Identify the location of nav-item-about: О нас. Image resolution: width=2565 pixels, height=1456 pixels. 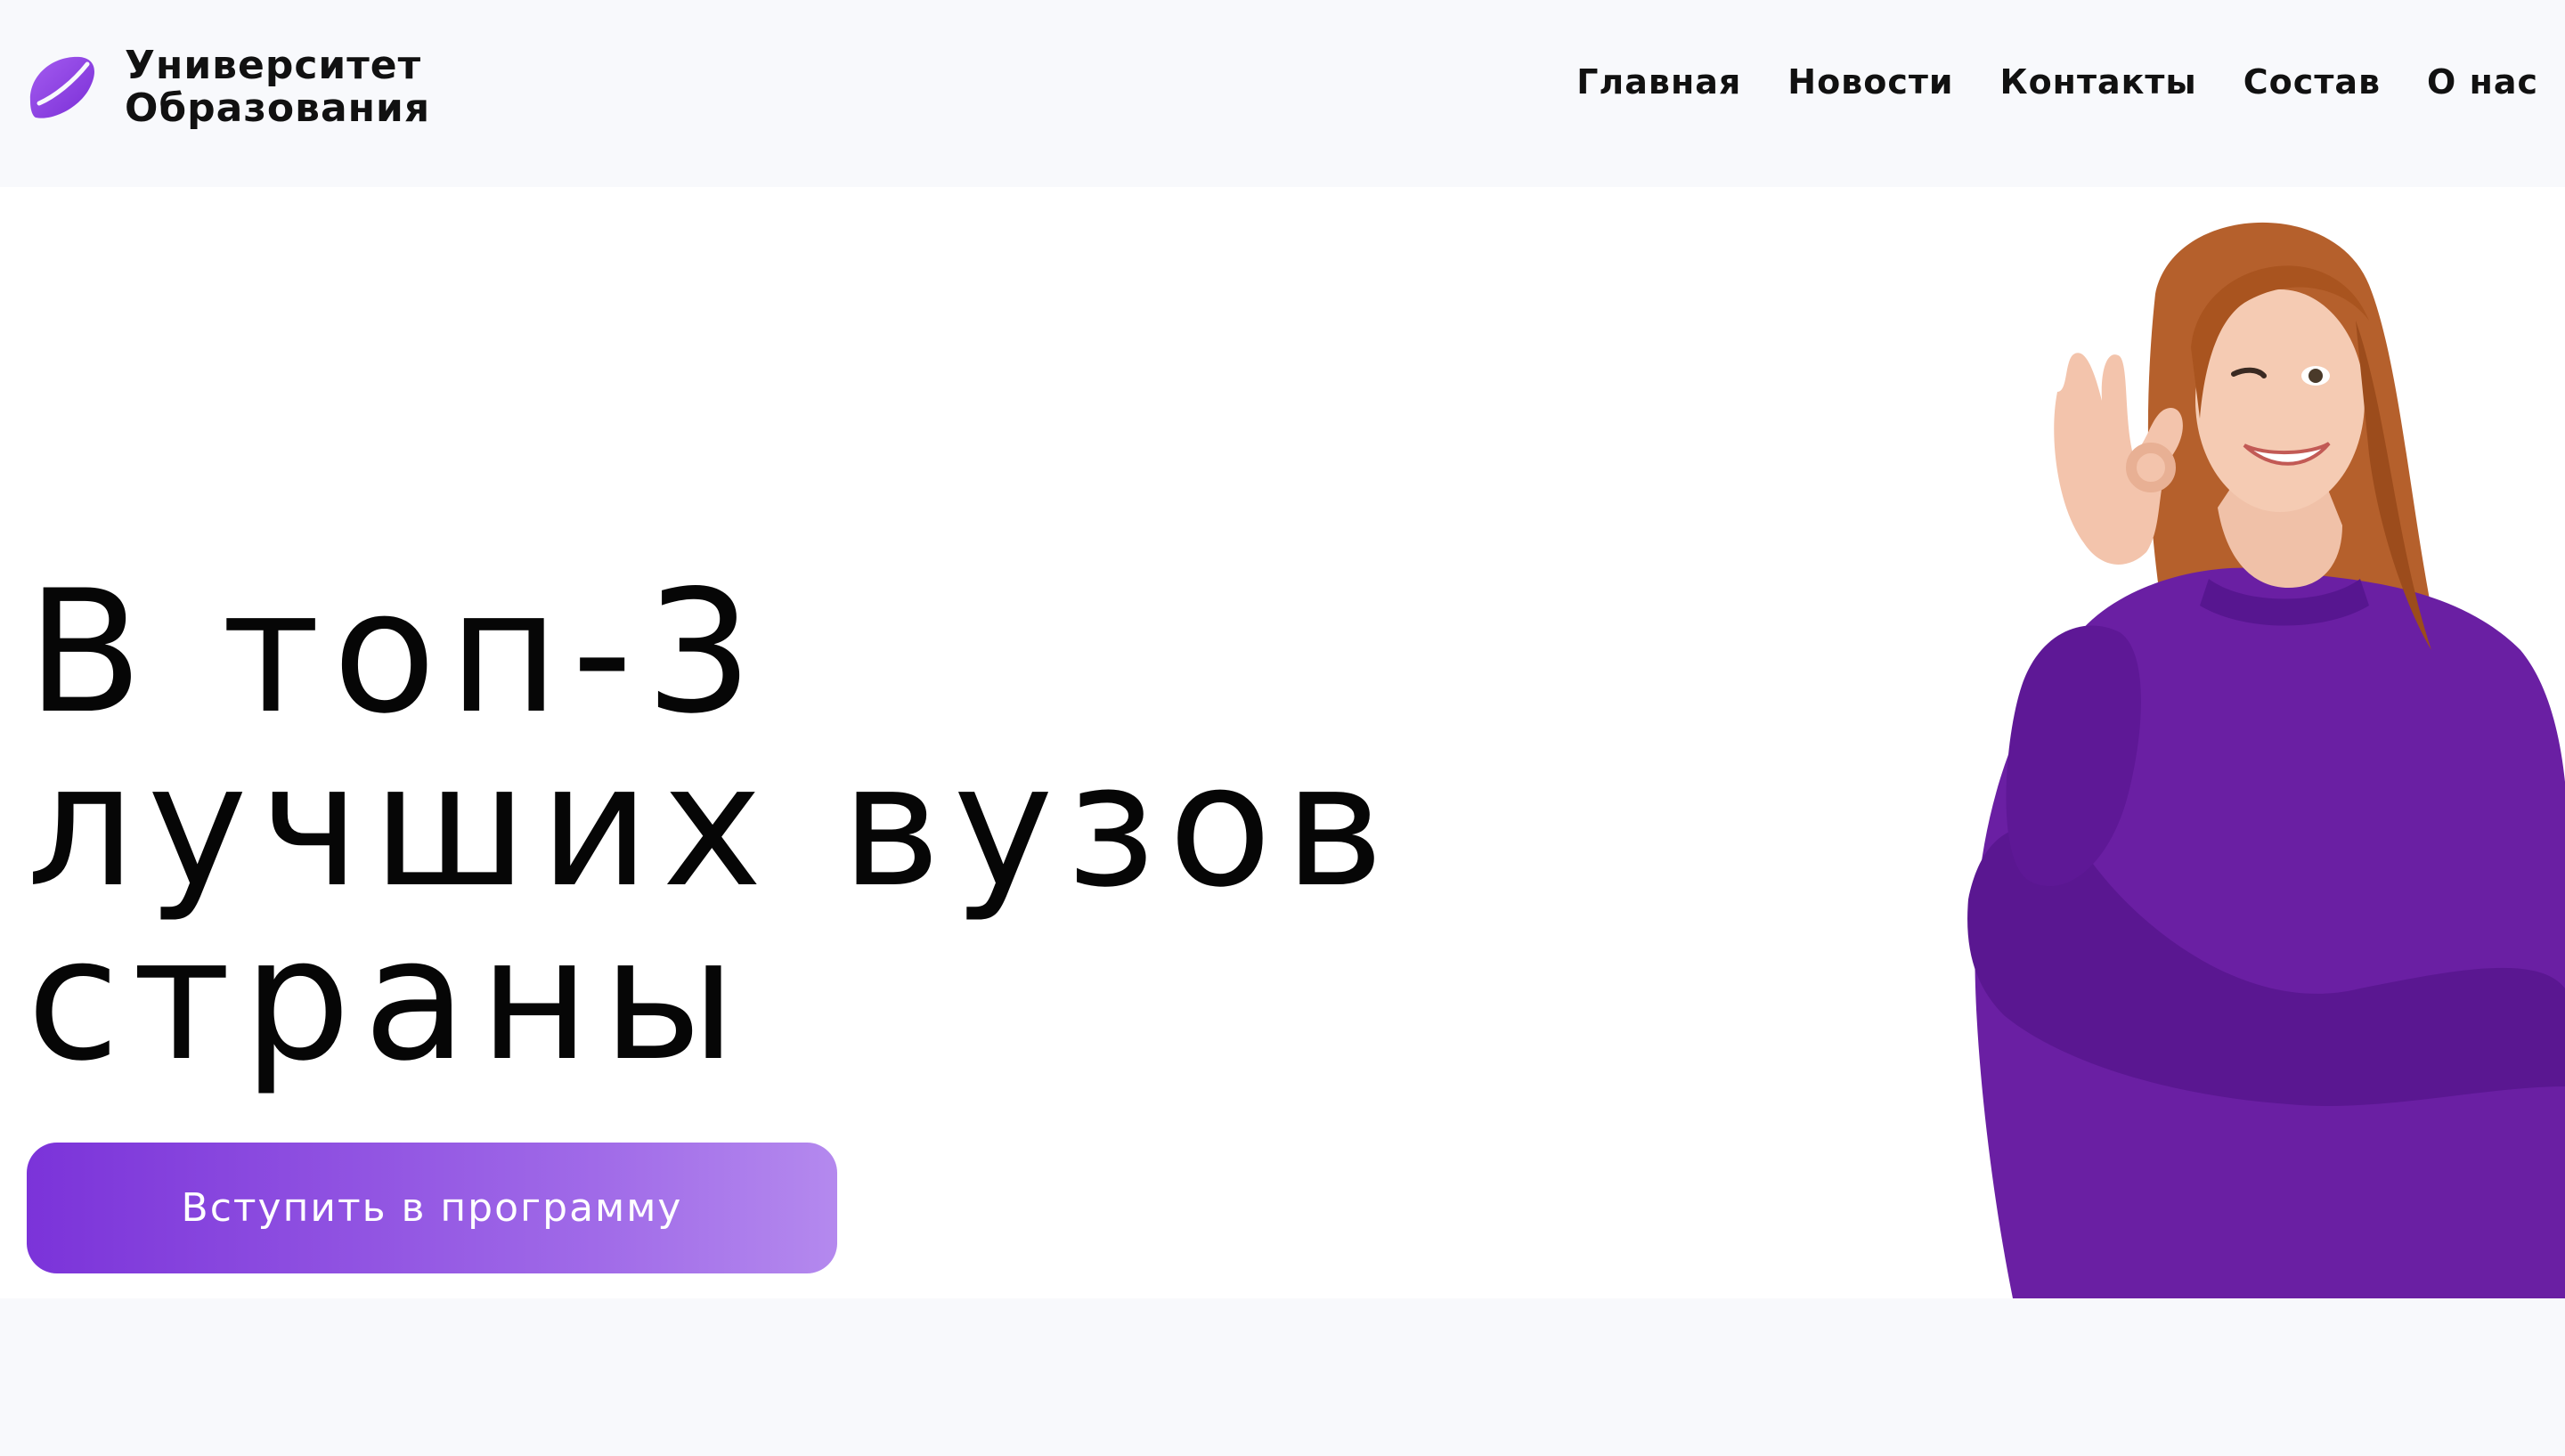
(2482, 82).